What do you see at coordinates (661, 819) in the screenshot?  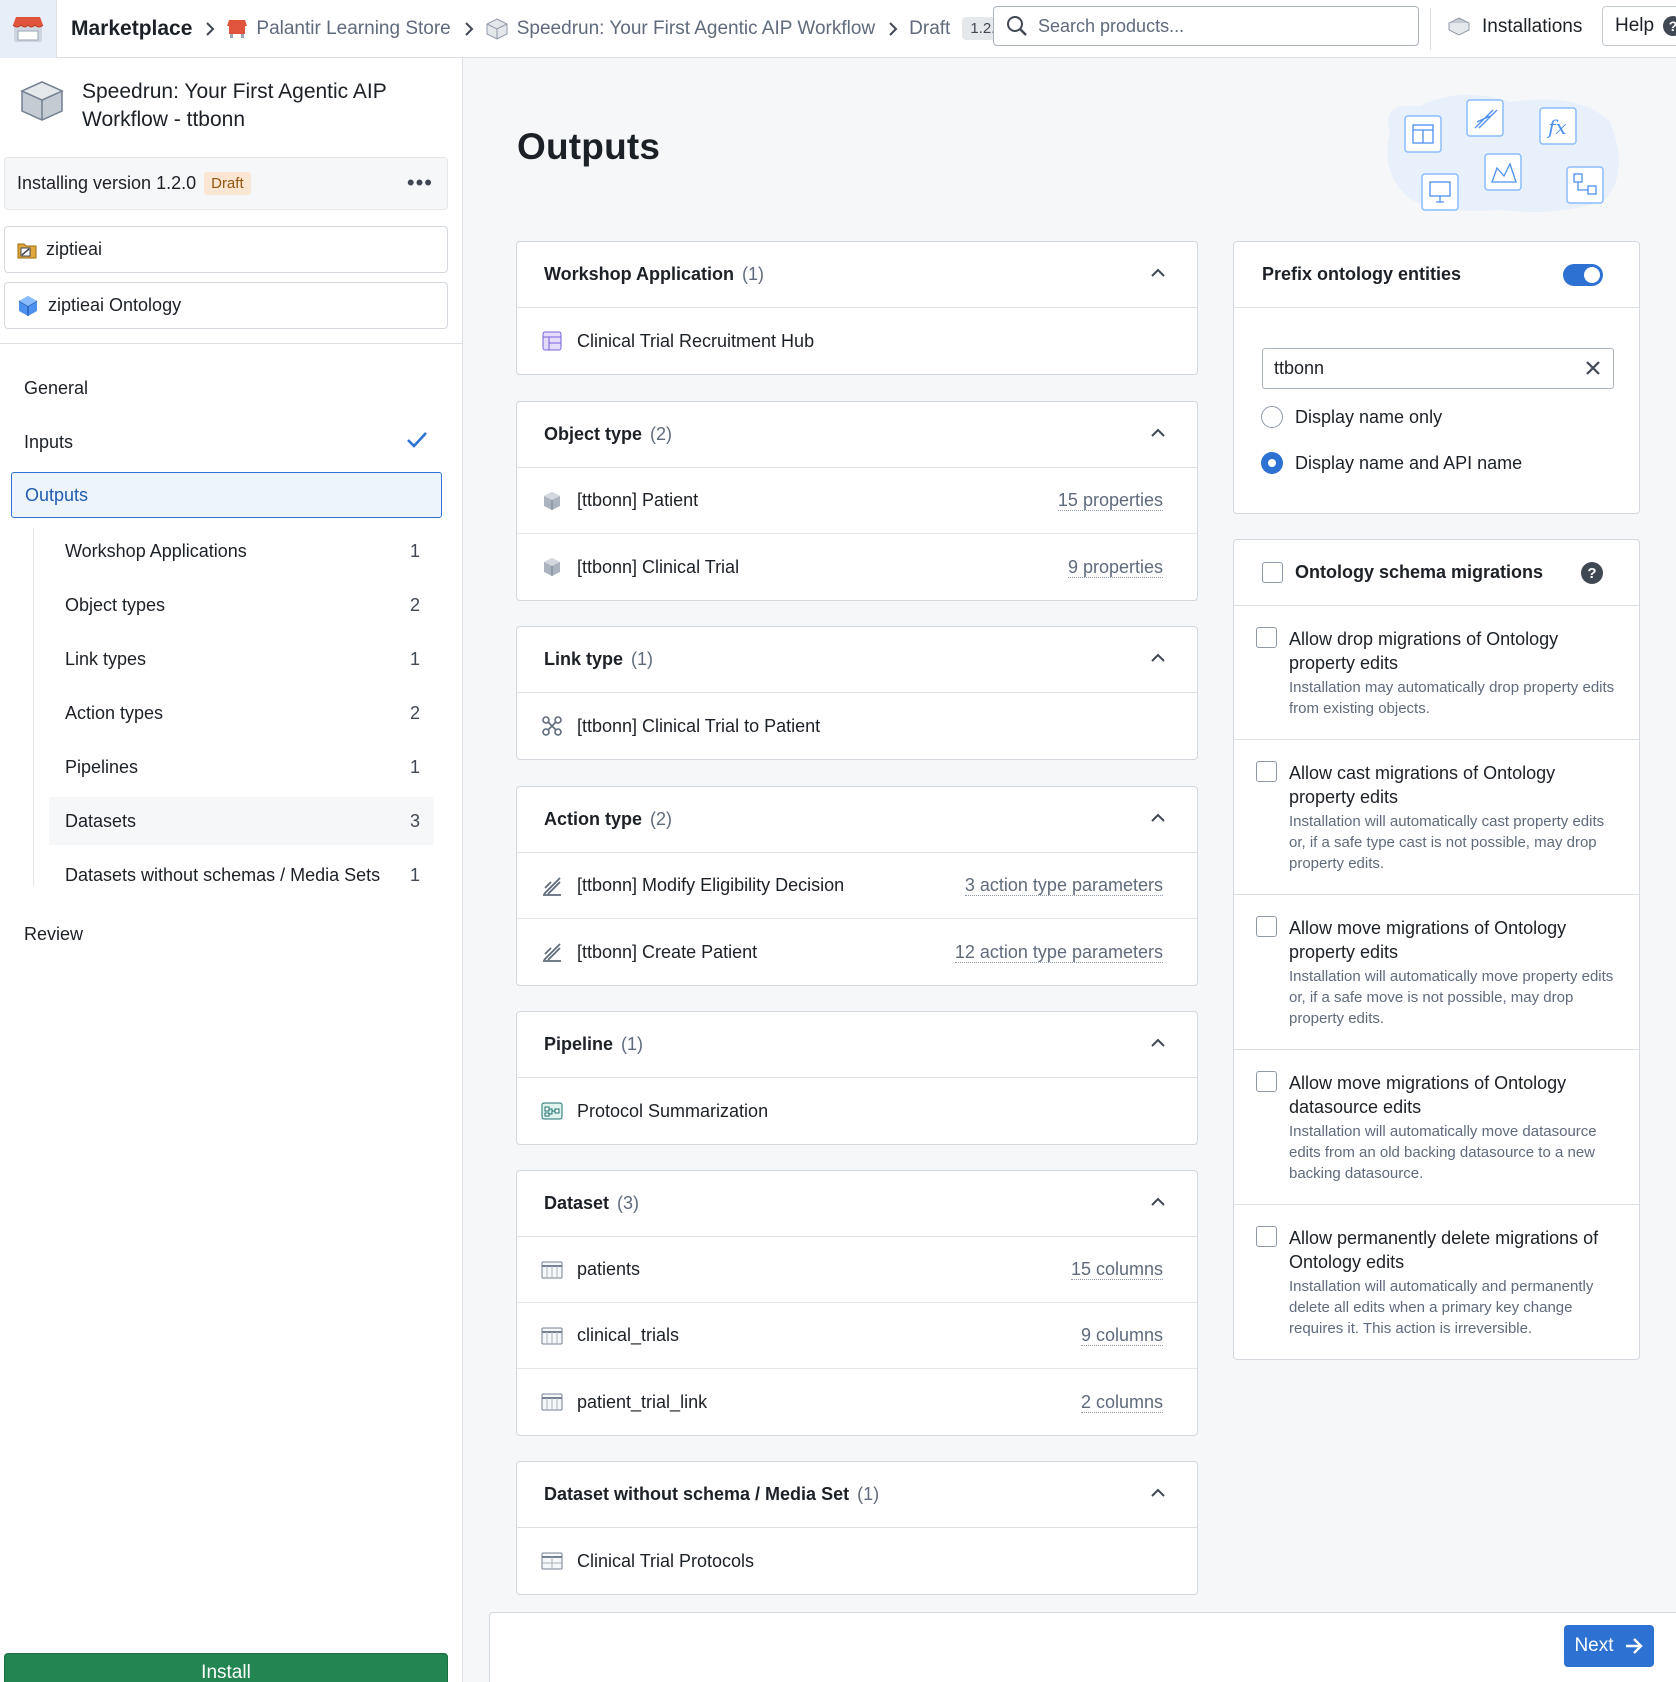 I see `section-count: (2)` at bounding box center [661, 819].